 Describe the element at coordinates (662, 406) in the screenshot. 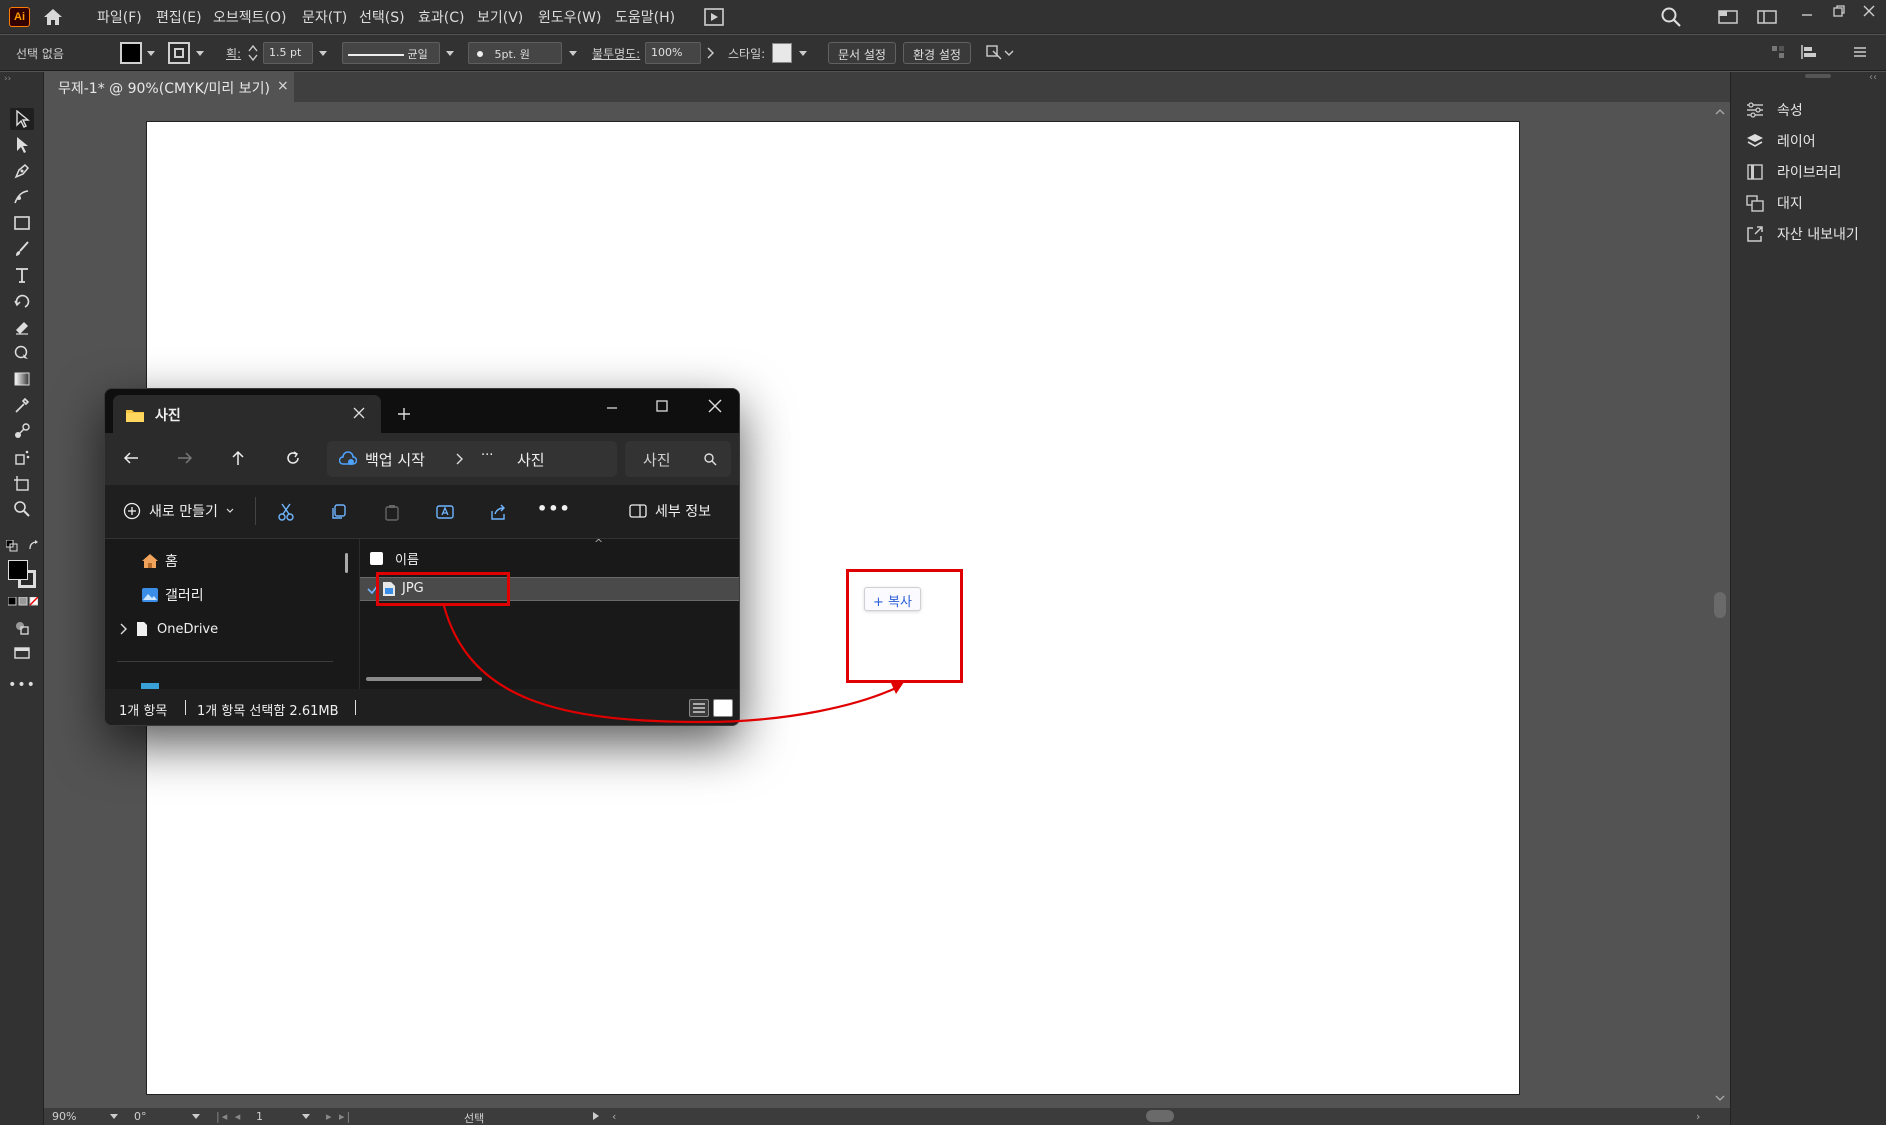

I see `window-maximize-icon` at that location.